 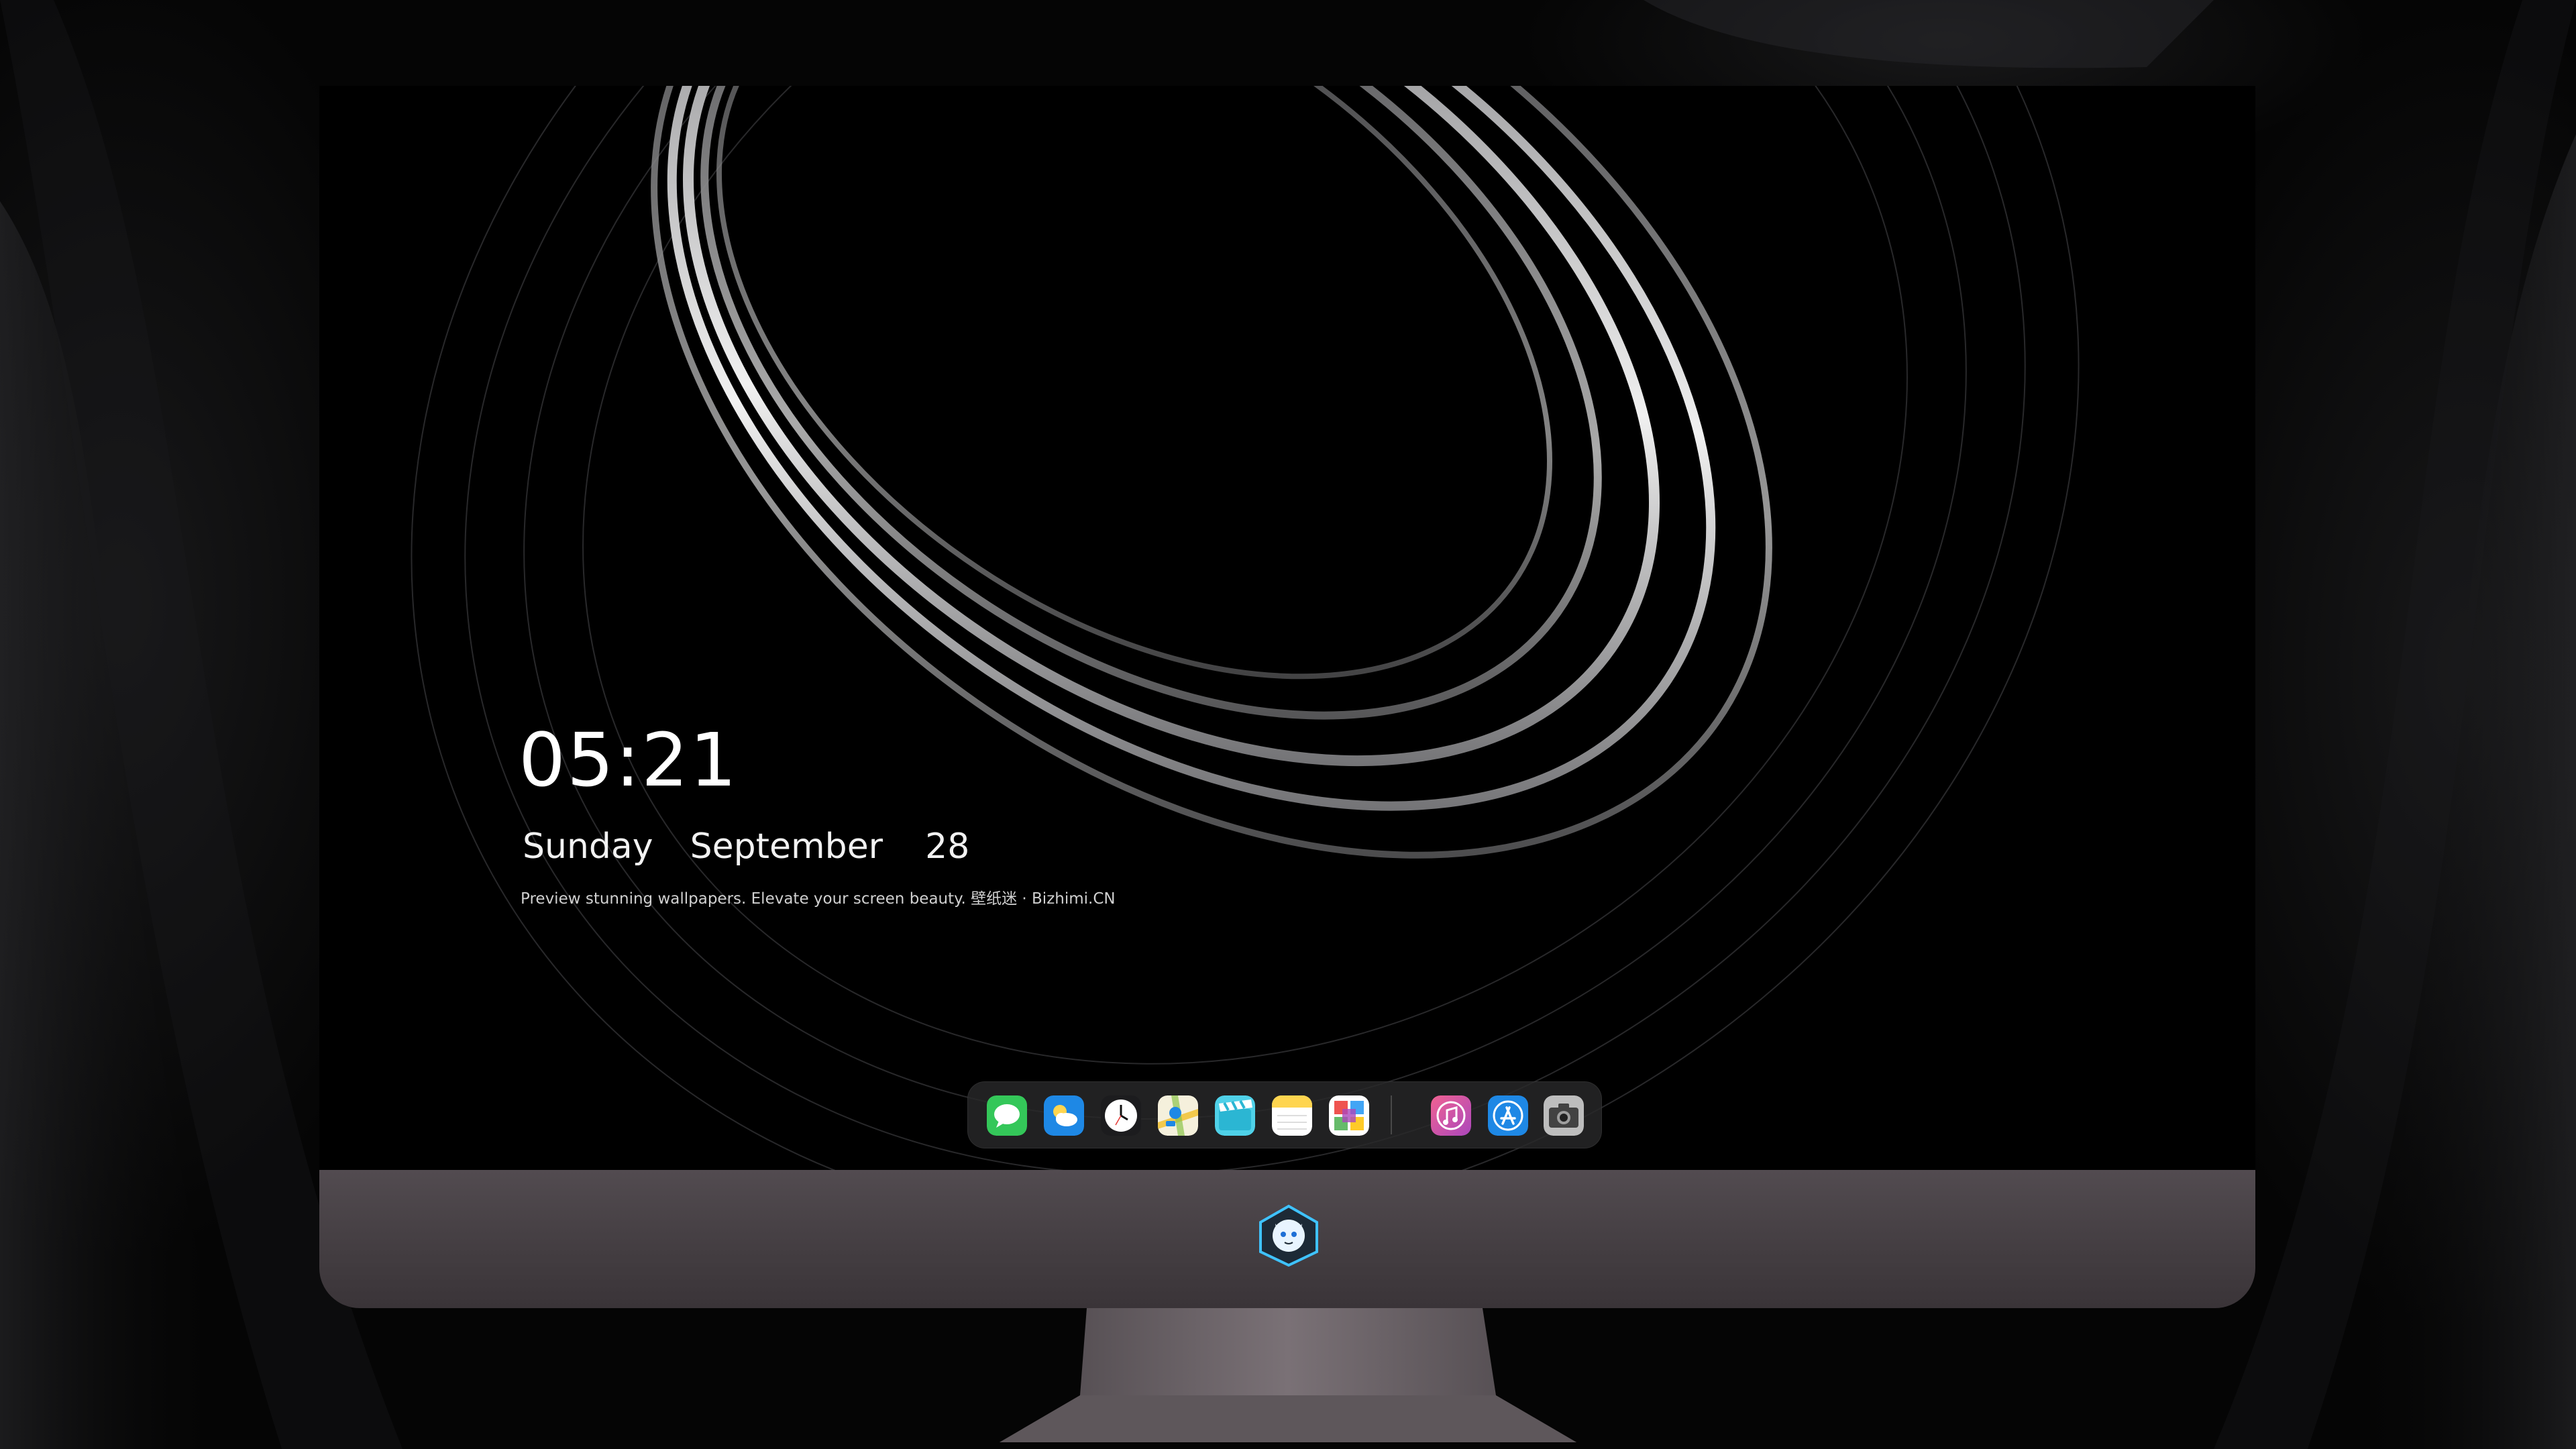 I want to click on lock-screen-date: Sunday September 28, so click(x=746, y=846).